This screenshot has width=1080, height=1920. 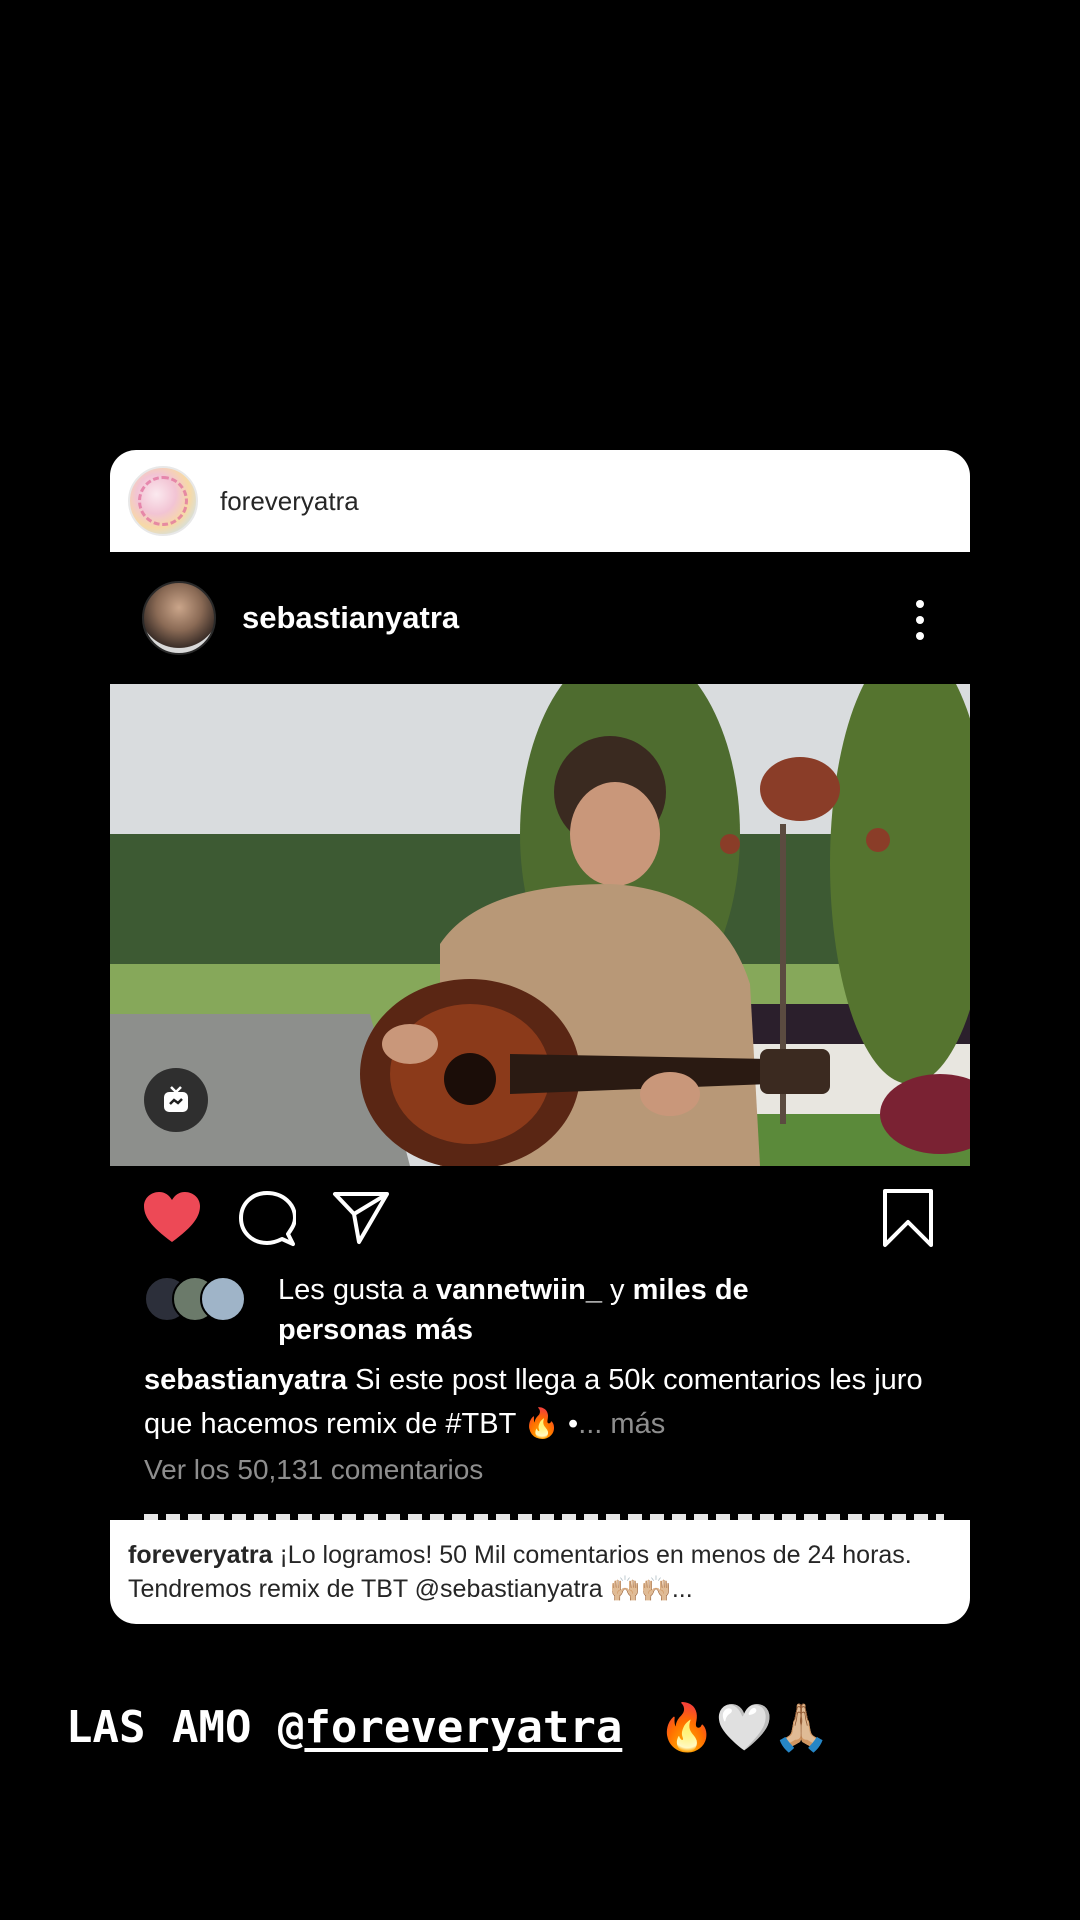 What do you see at coordinates (621, 1424) in the screenshot?
I see `caption-more-link: ... más` at bounding box center [621, 1424].